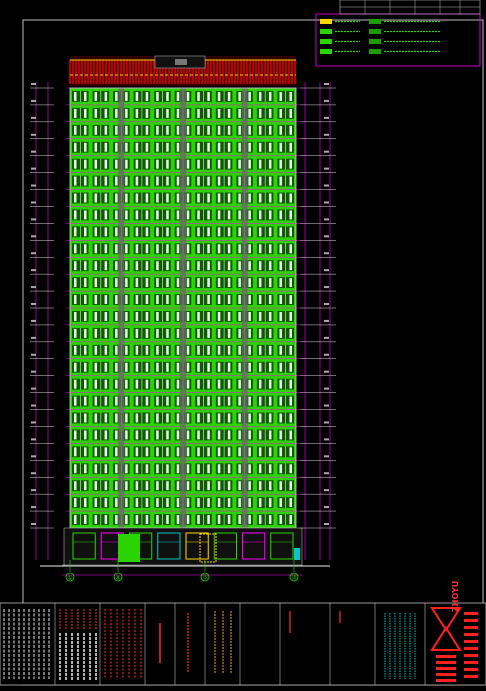 This screenshot has width=486, height=691. I want to click on grid-bubble-label: ⑱, so click(294, 578).